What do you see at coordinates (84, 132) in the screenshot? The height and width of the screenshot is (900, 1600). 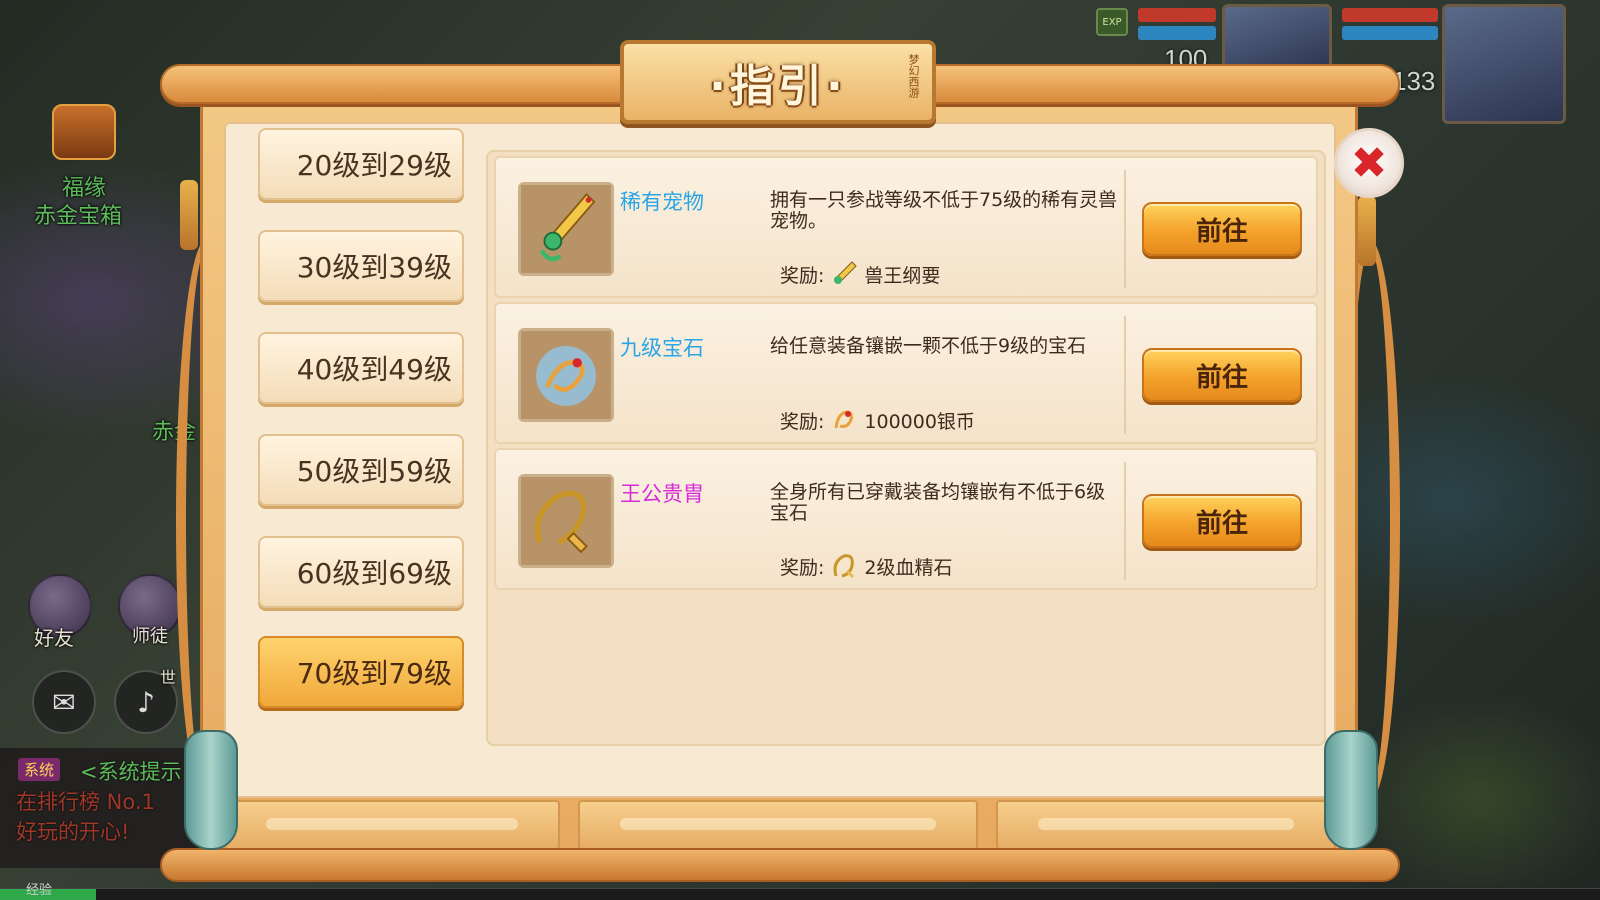 I see `treasure-chest-icon` at bounding box center [84, 132].